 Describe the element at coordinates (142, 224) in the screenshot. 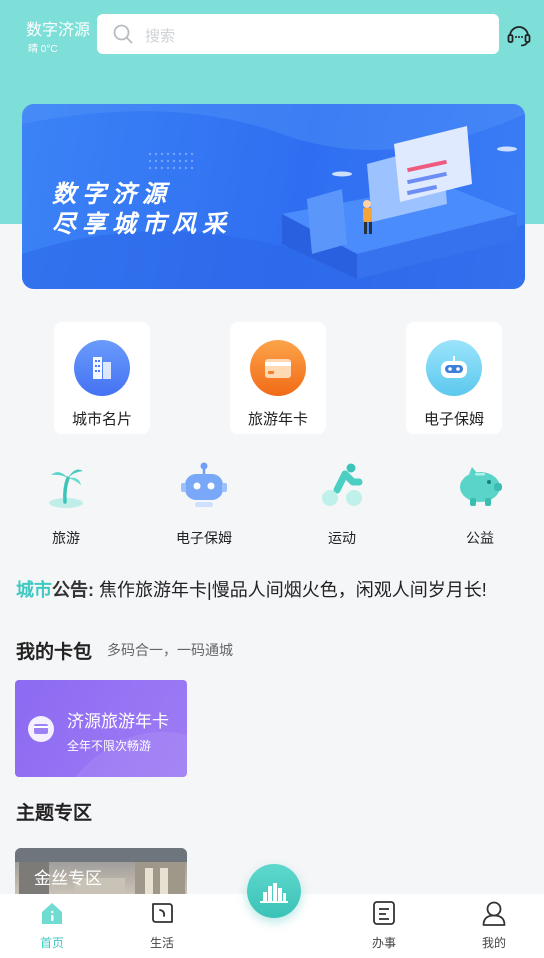

I see `banner-subtitle: 尽享城市风采` at that location.